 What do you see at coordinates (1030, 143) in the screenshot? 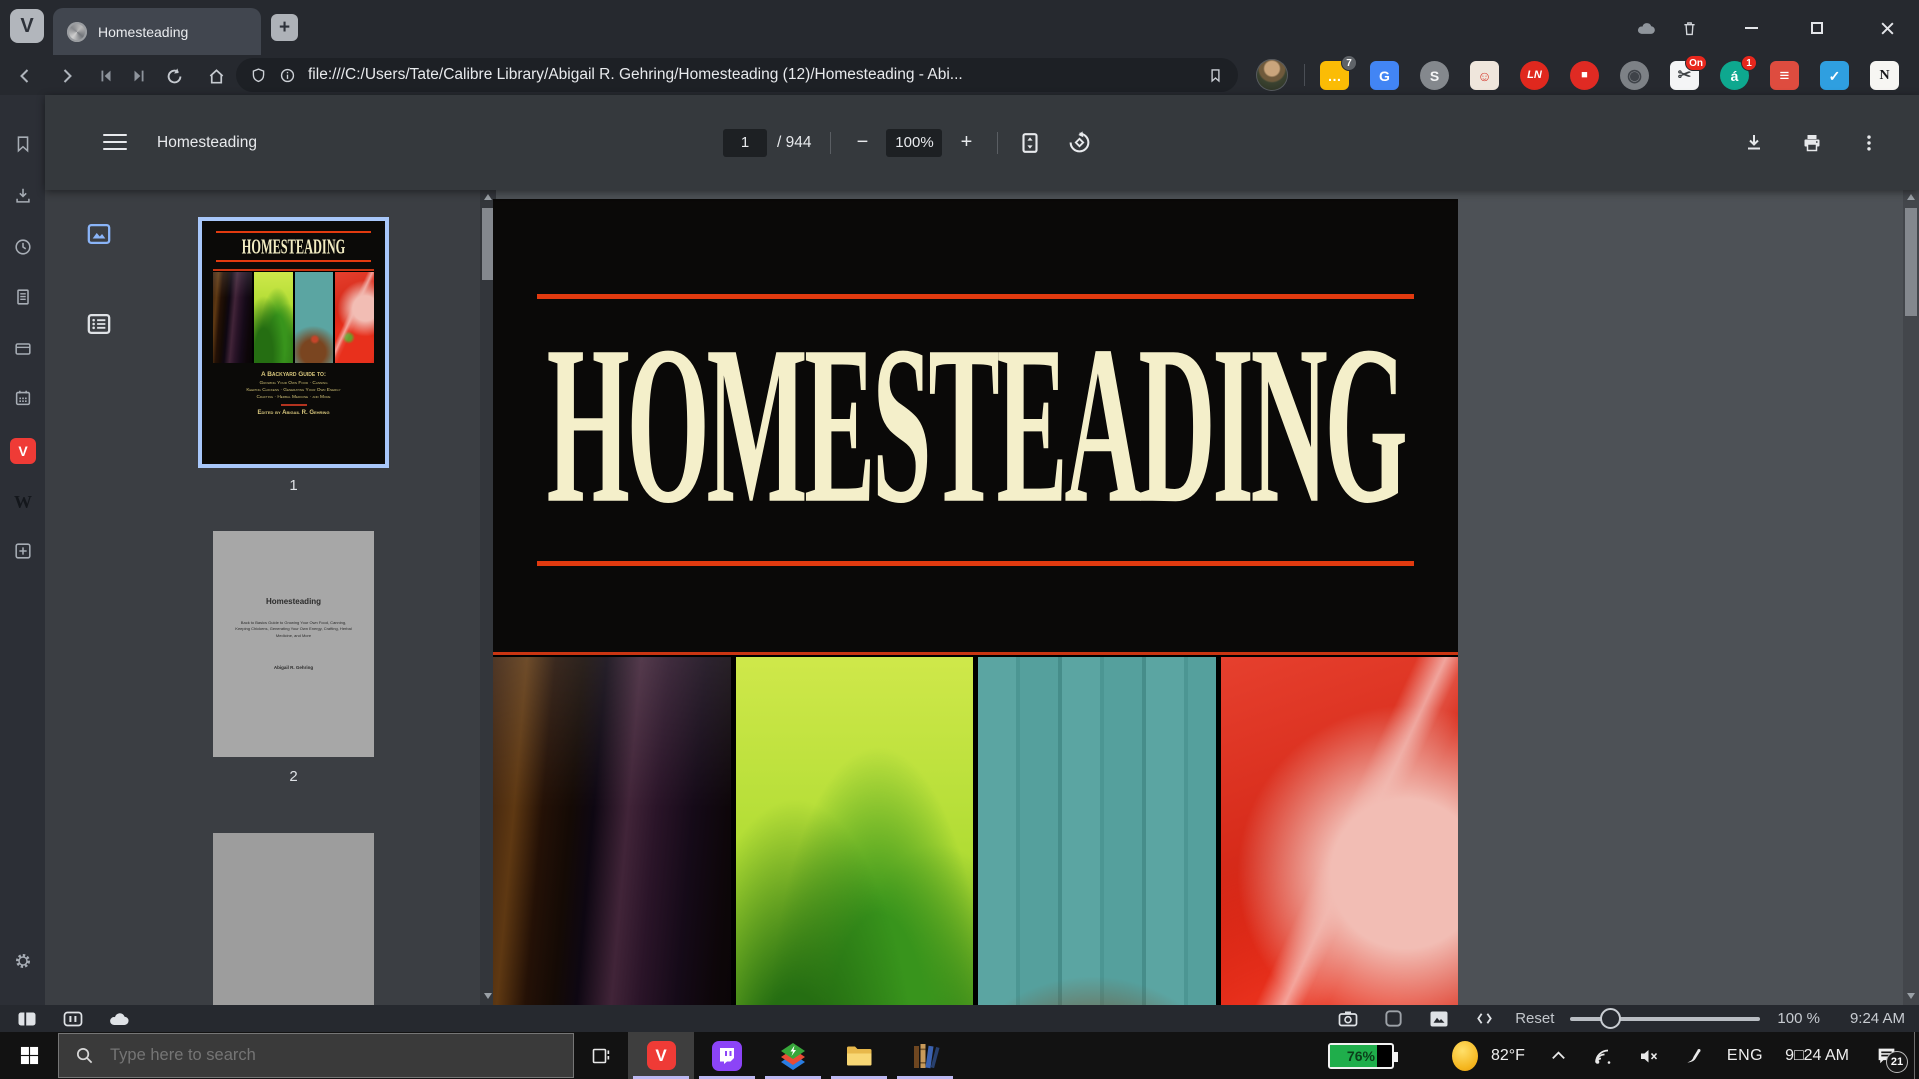
I see `fit-page-button` at bounding box center [1030, 143].